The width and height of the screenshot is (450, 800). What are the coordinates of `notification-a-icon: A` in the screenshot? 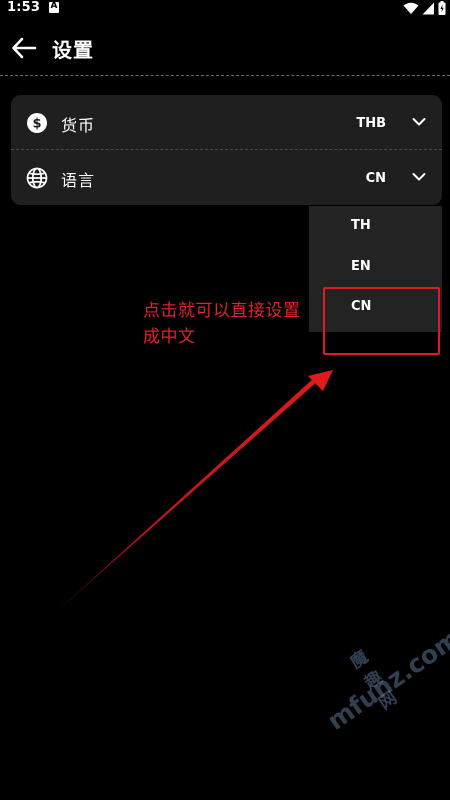 It's located at (54, 7).